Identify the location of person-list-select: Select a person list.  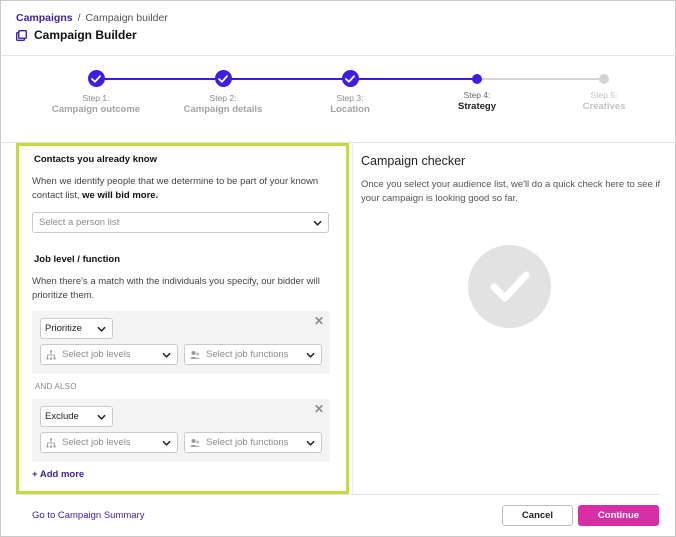
(180, 222).